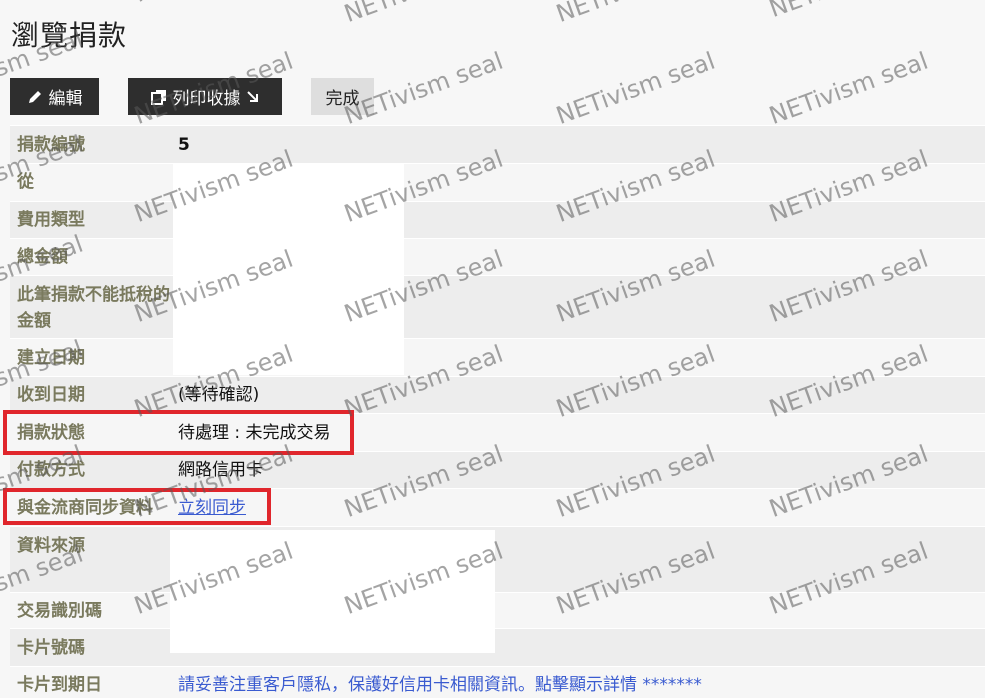 The height and width of the screenshot is (698, 985). Describe the element at coordinates (178, 432) in the screenshot. I see `highlight-box-status` at that location.